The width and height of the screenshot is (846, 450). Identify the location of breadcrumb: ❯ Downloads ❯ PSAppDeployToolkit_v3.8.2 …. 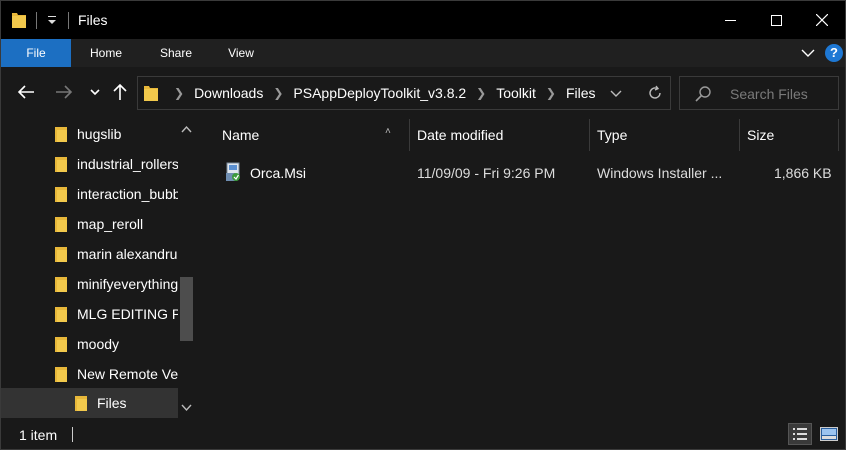
(370, 93).